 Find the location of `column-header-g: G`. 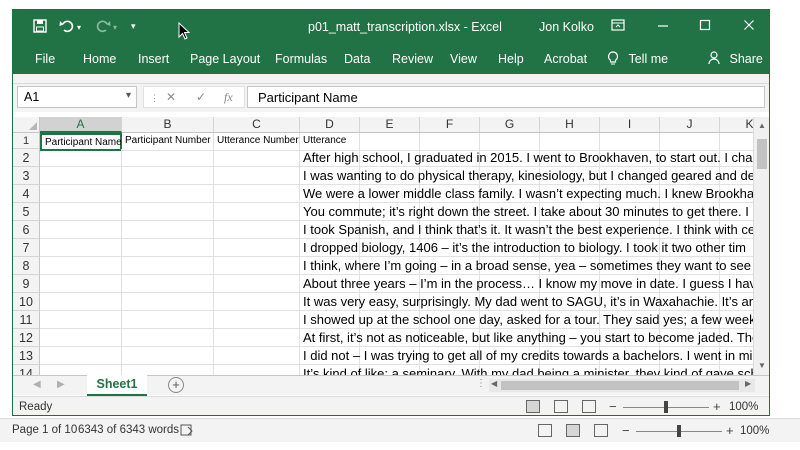

column-header-g: G is located at coordinates (510, 125).